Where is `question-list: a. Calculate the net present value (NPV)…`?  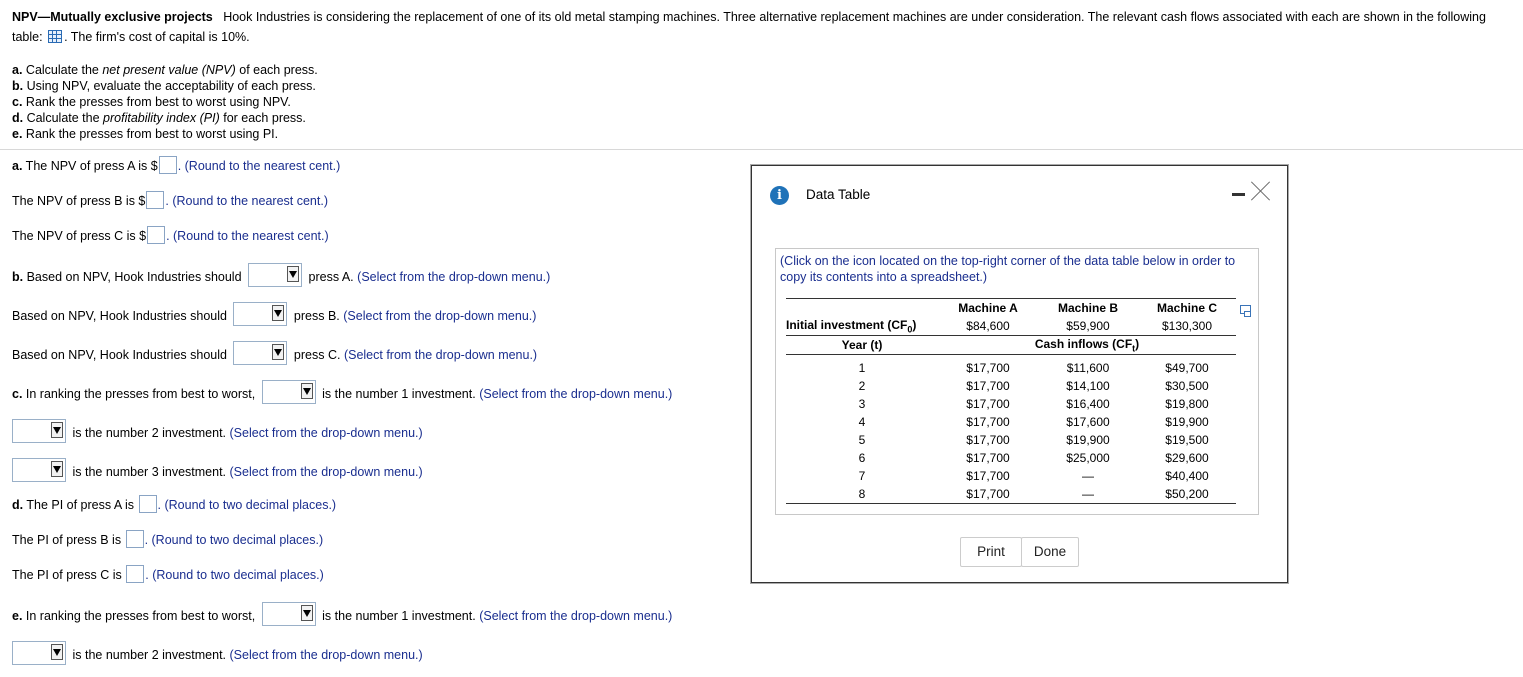 question-list: a. Calculate the net present value (NPV)… is located at coordinates (165, 102).